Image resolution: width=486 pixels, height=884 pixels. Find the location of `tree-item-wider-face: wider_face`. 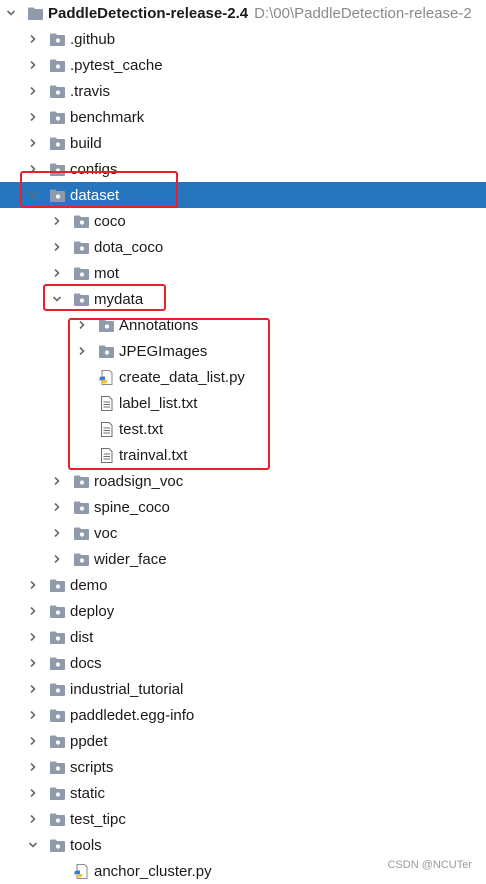

tree-item-wider-face: wider_face is located at coordinates (243, 559).